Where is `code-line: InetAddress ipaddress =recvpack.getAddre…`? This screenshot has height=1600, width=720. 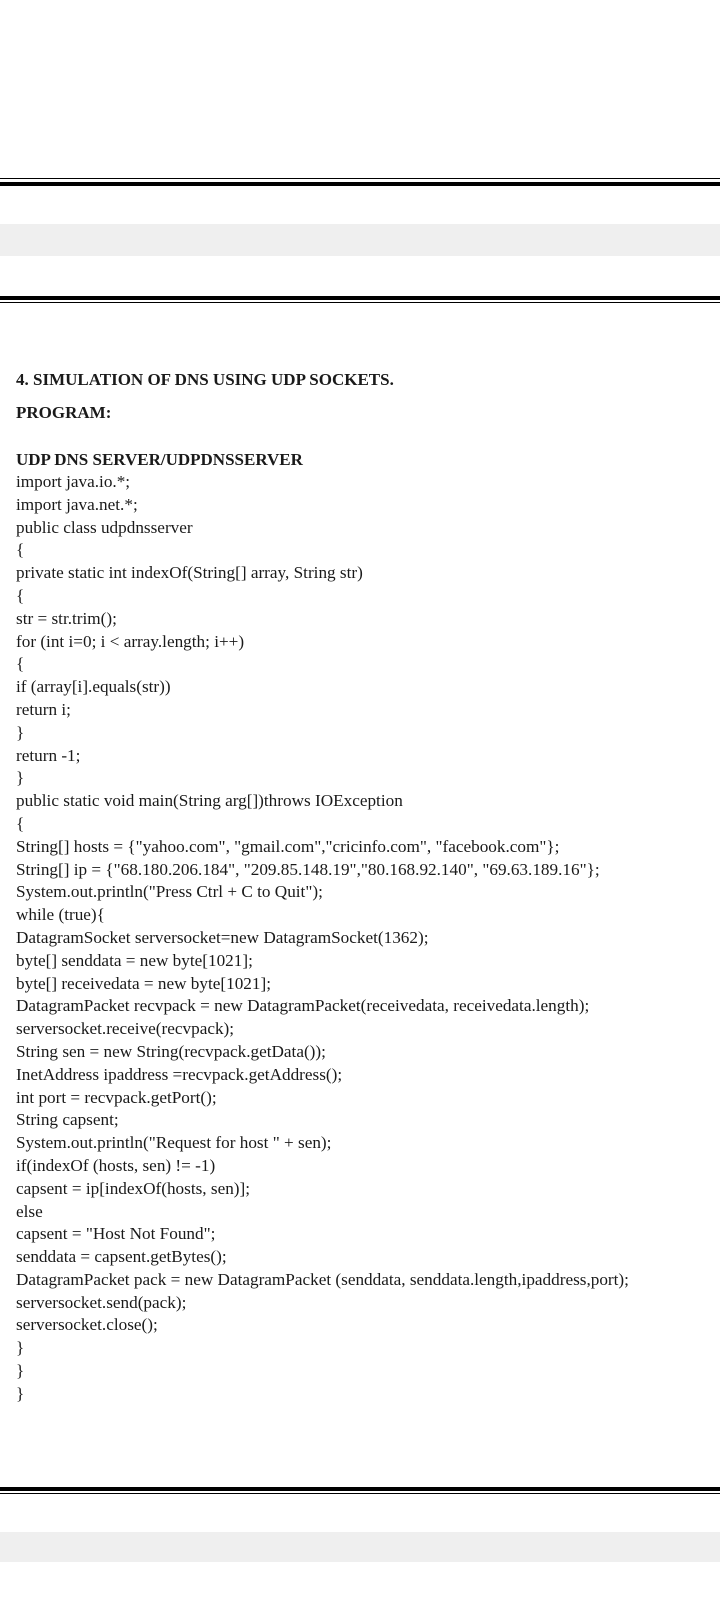 code-line: InetAddress ipaddress =recvpack.getAddre… is located at coordinates (179, 1074).